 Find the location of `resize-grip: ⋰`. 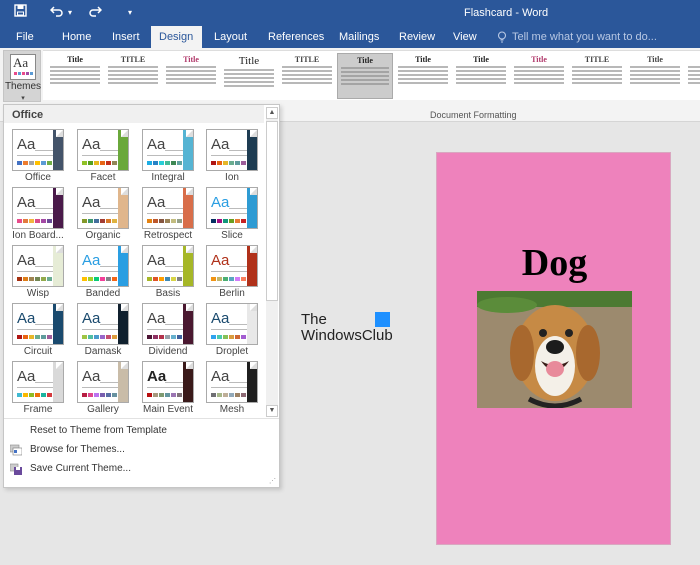

resize-grip: ⋰ is located at coordinates (272, 481).